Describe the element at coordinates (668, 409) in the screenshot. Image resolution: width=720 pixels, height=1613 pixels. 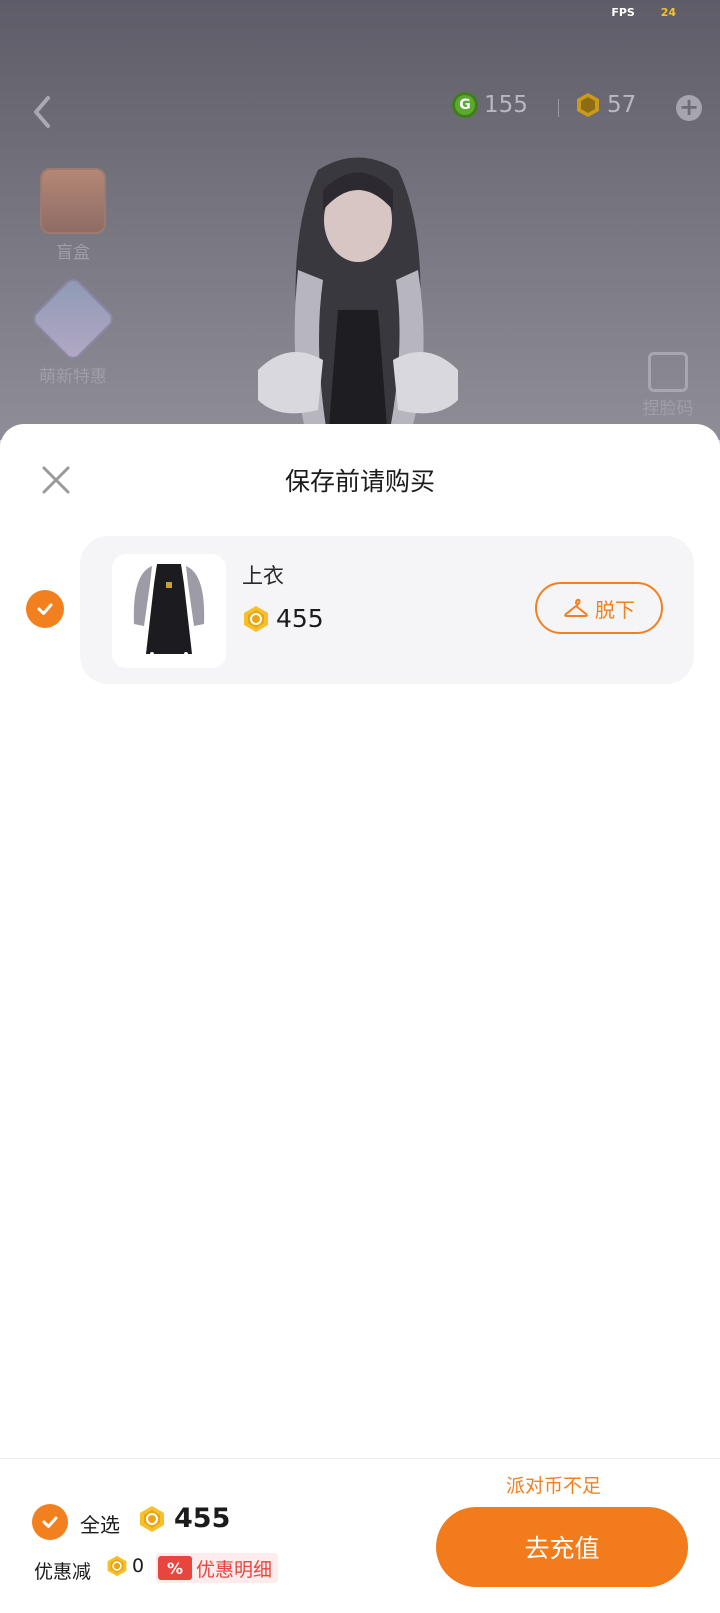
I see `face-code-label: 捏脸码` at that location.